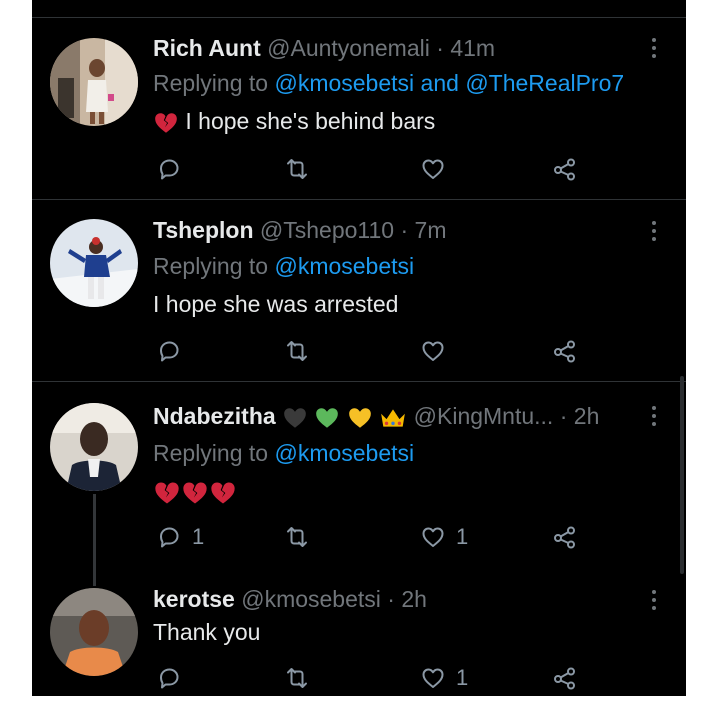  I want to click on tweet-body: I hope she was arrested, so click(276, 304).